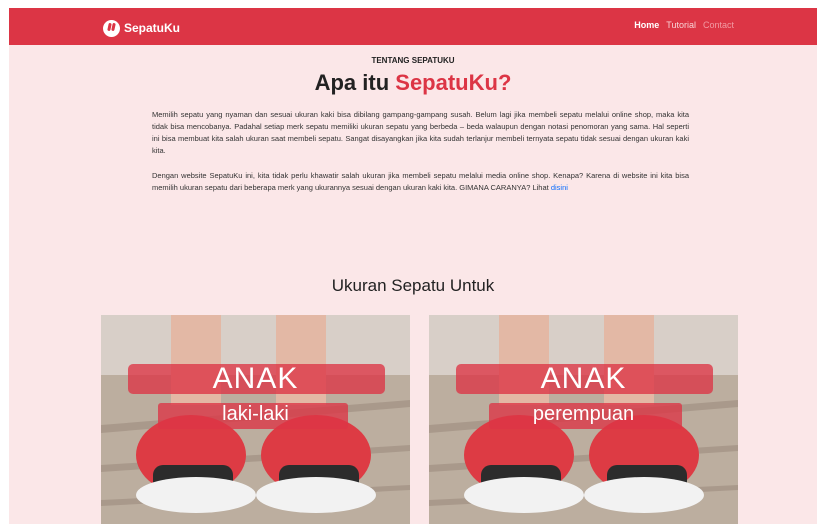 The image size is (827, 524). I want to click on card-subtitle: laki-laki, so click(255, 414).